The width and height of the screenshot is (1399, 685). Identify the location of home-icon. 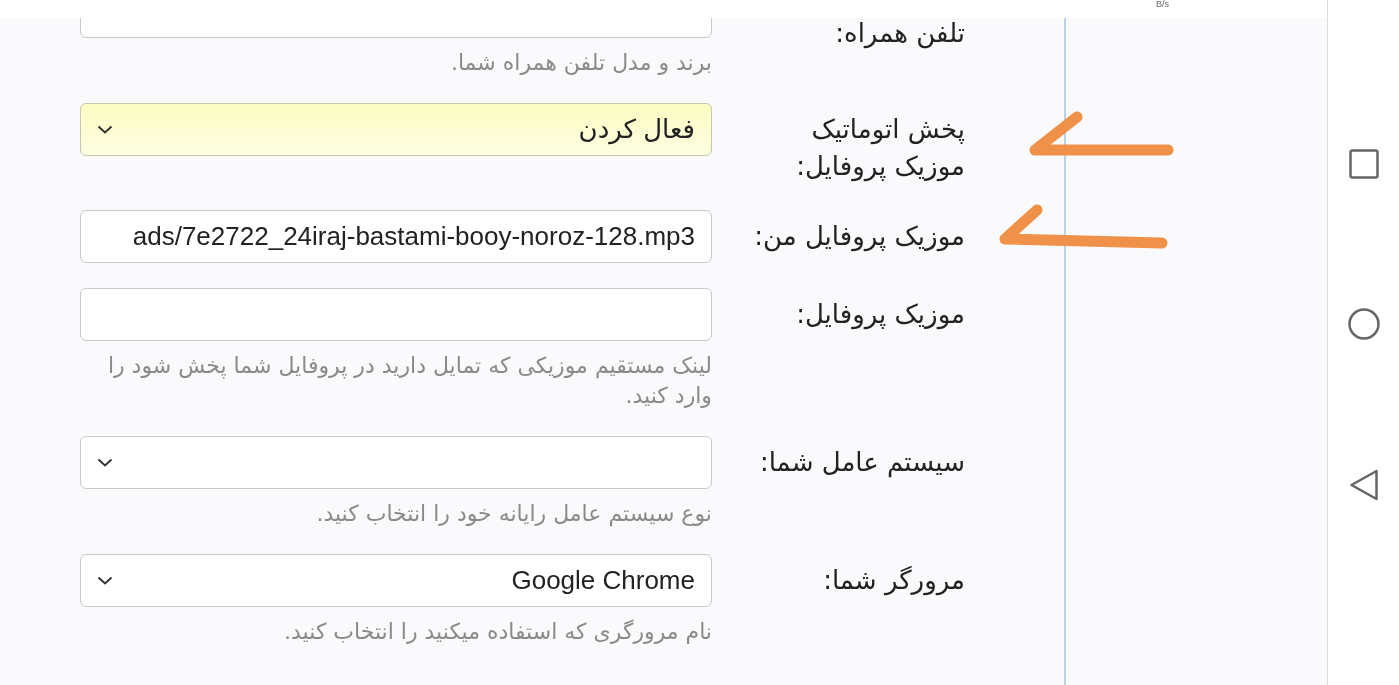
(1363, 324).